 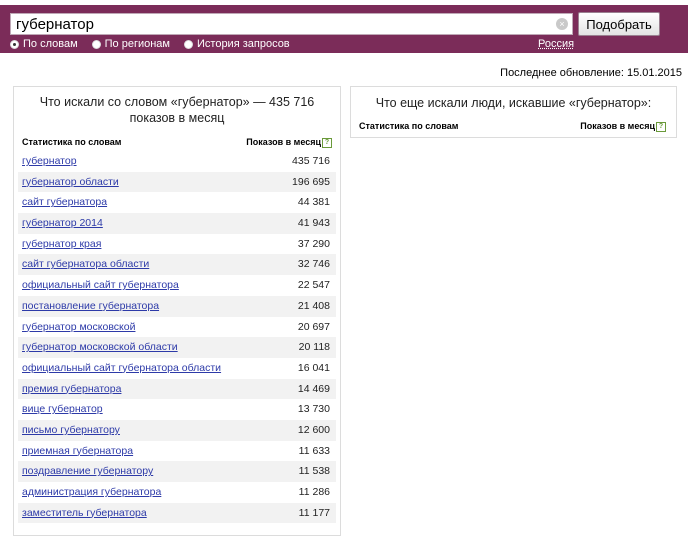 What do you see at coordinates (177, 161) in the screenshot?
I see `table-row: губернатор 435 716` at bounding box center [177, 161].